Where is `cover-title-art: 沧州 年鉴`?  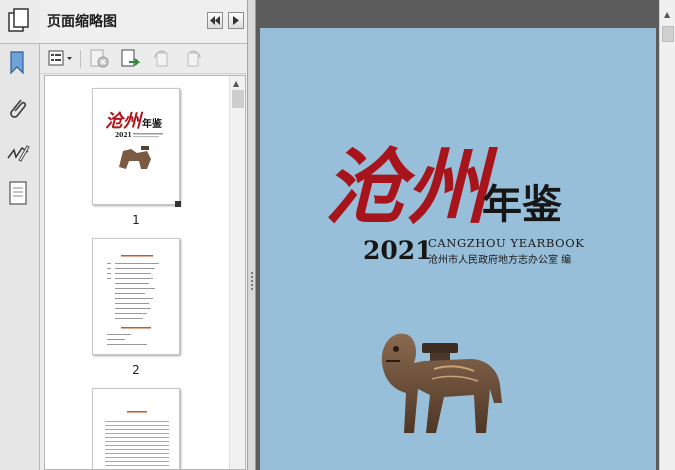 cover-title-art: 沧州 年鉴 is located at coordinates (443, 188).